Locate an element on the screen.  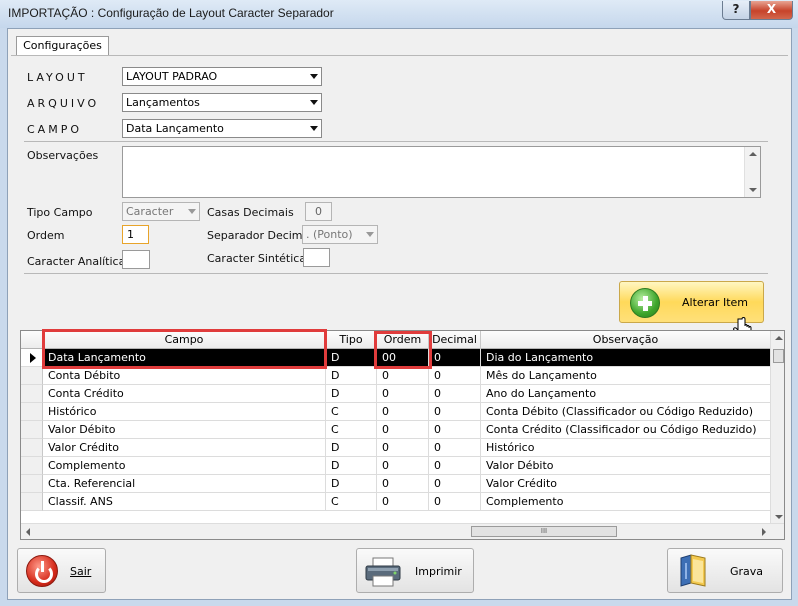
cell-observacao: Valor Crédito is located at coordinates (626, 484).